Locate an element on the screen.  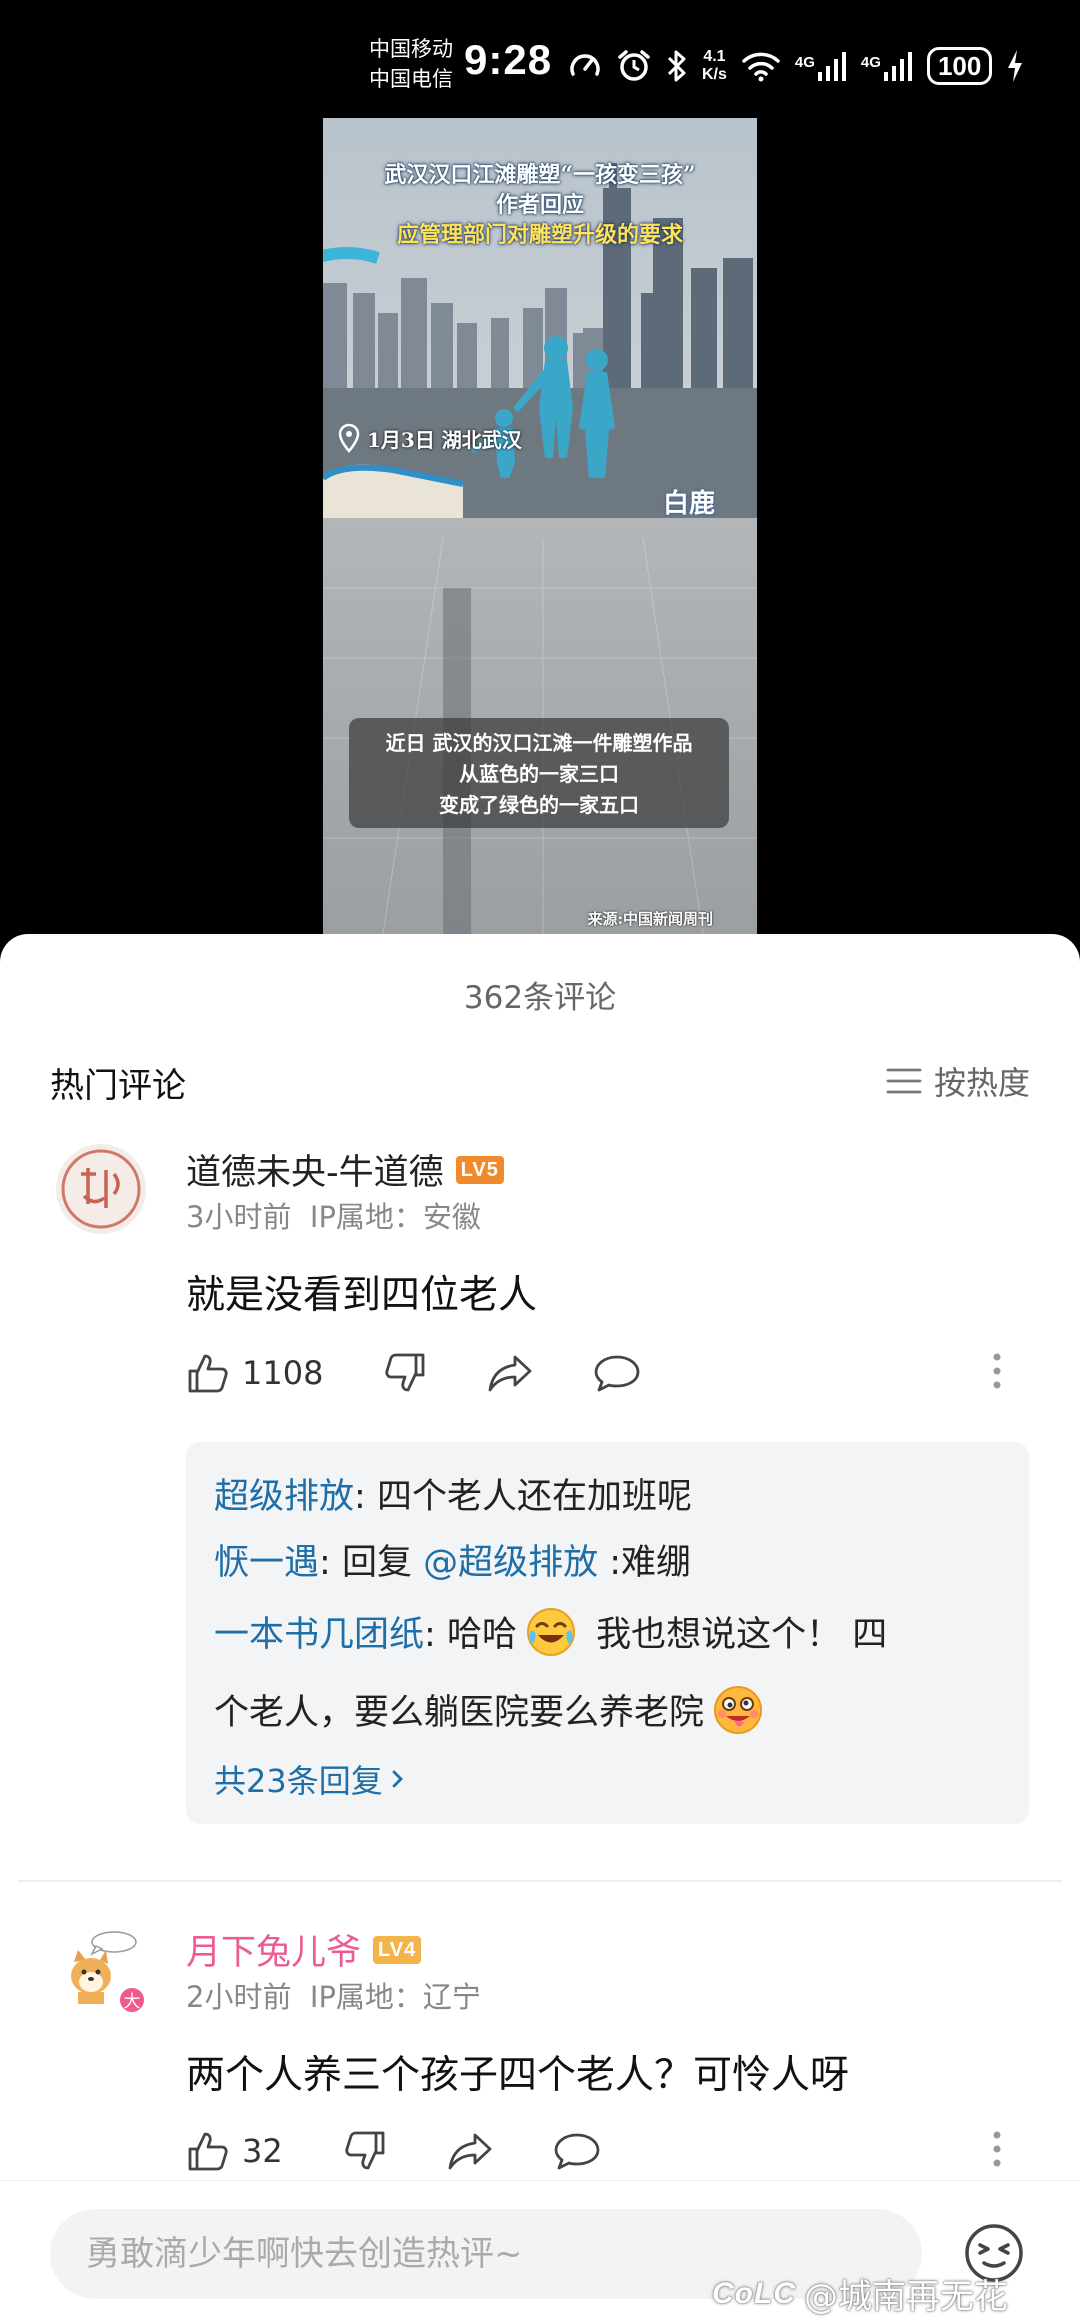
menu-lines-icon is located at coordinates (904, 1081).